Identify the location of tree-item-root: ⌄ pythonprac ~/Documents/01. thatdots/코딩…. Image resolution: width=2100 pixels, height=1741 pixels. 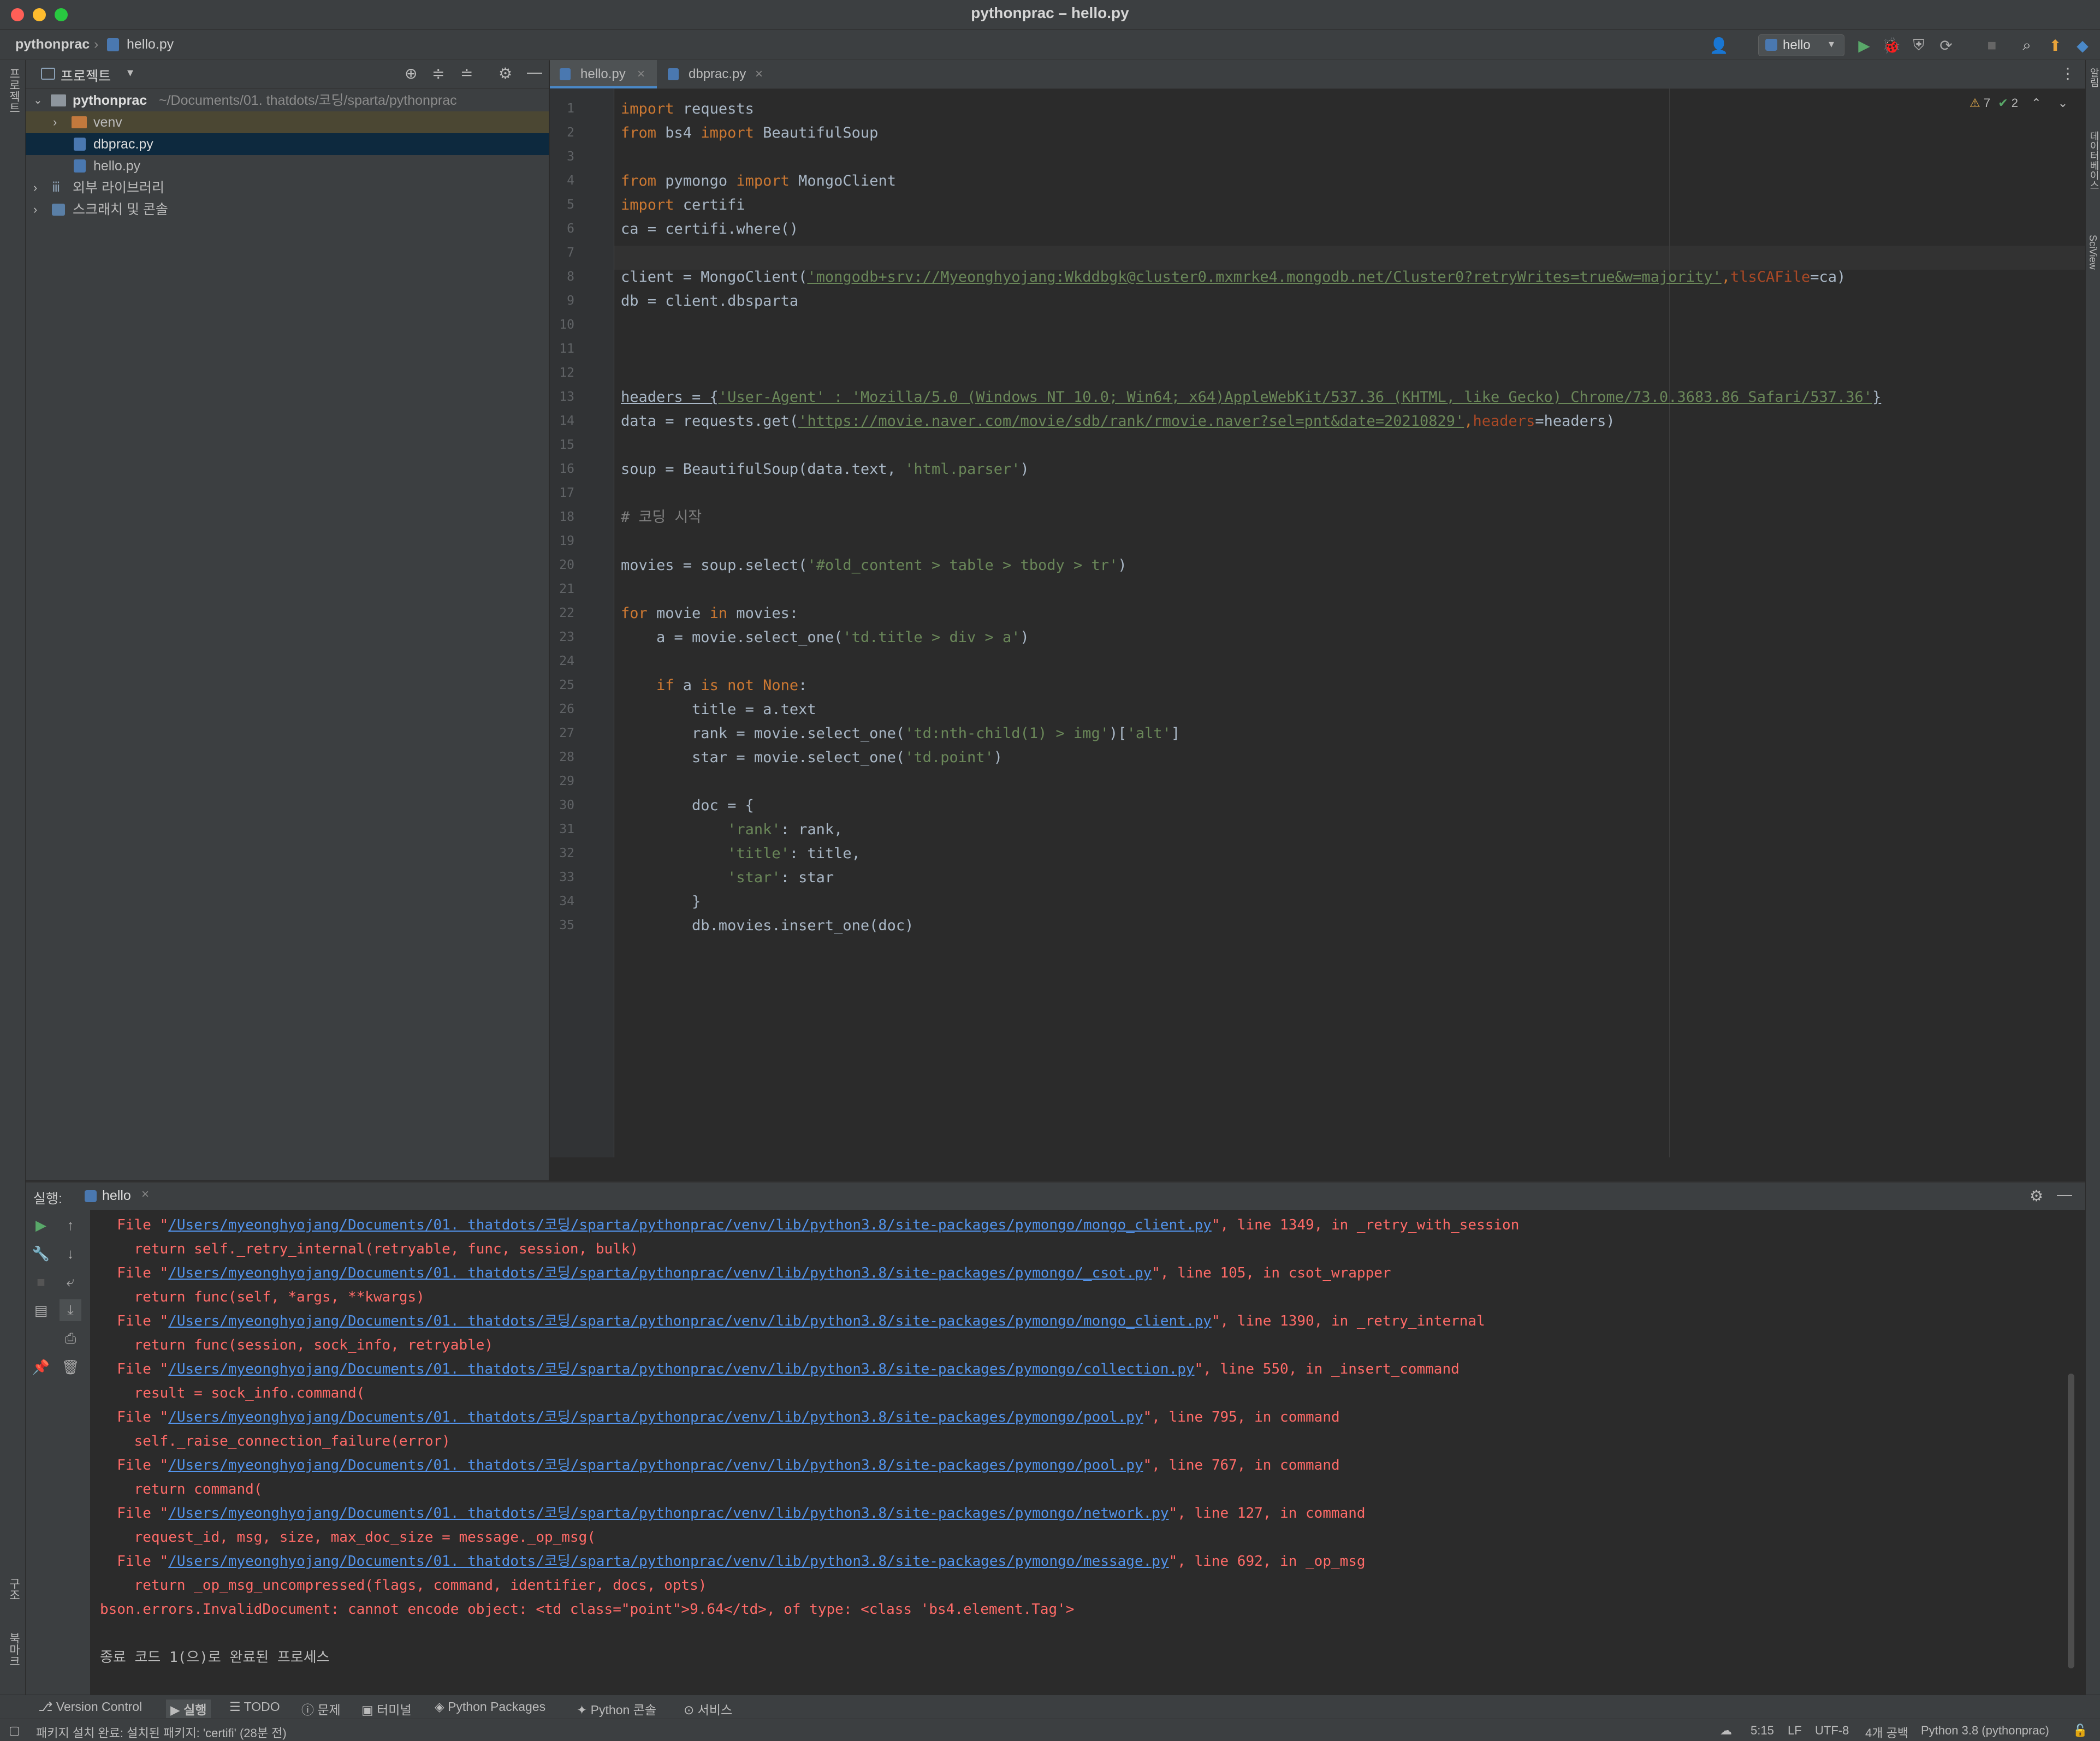
(287, 100).